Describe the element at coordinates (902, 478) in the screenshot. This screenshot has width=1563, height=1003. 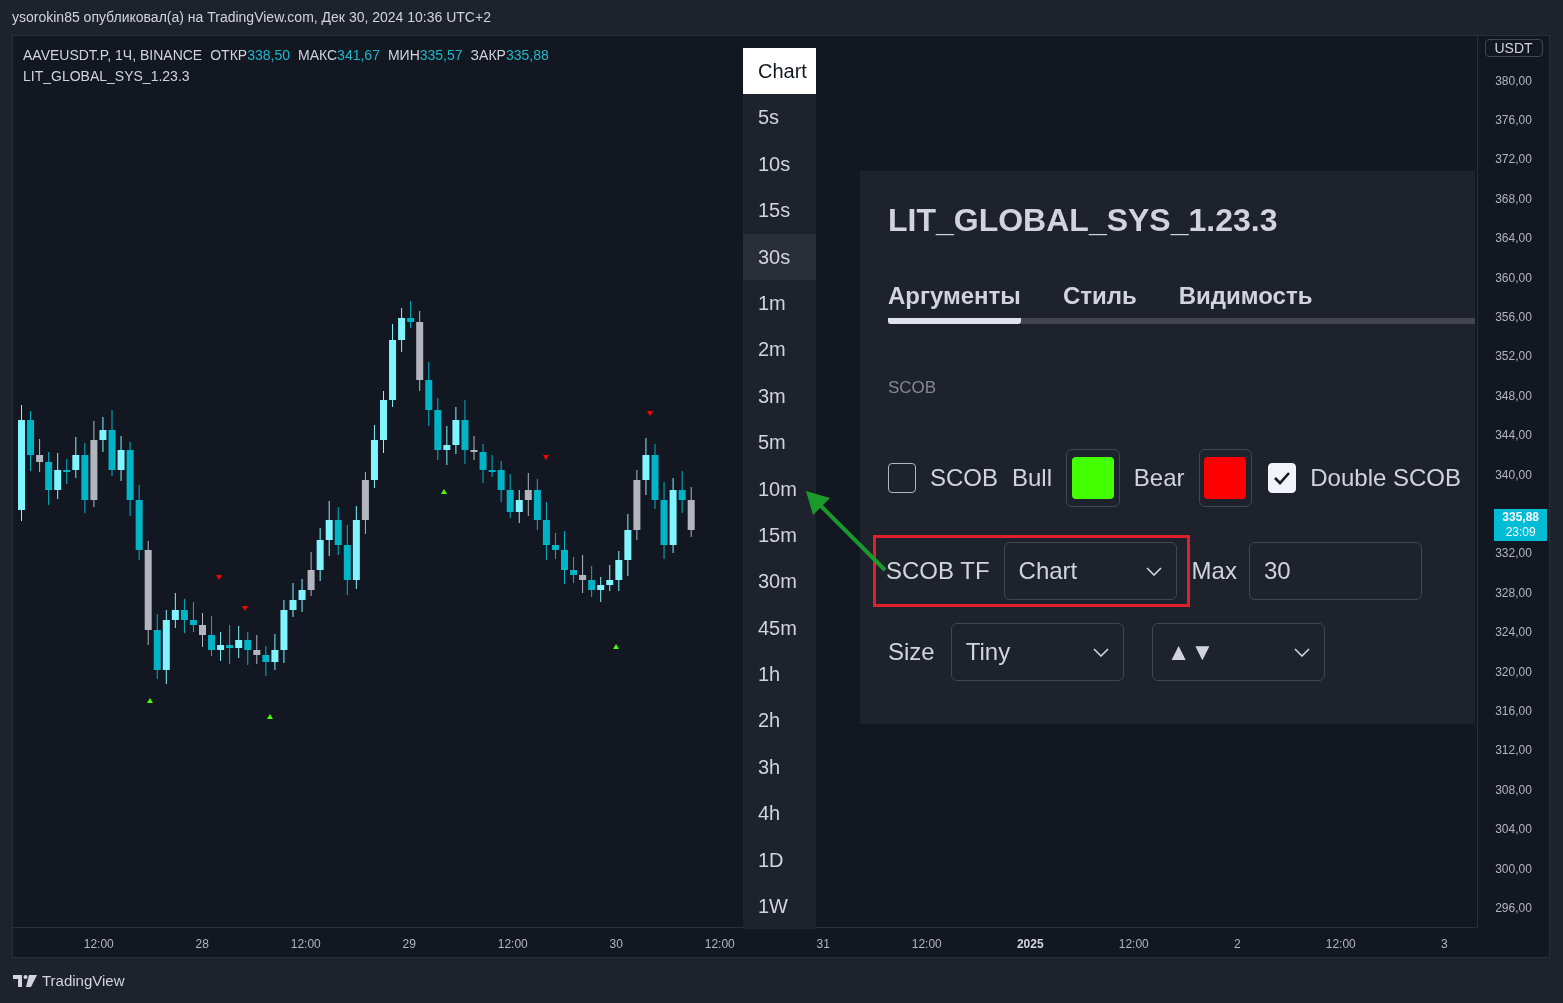
I see `checkbox` at that location.